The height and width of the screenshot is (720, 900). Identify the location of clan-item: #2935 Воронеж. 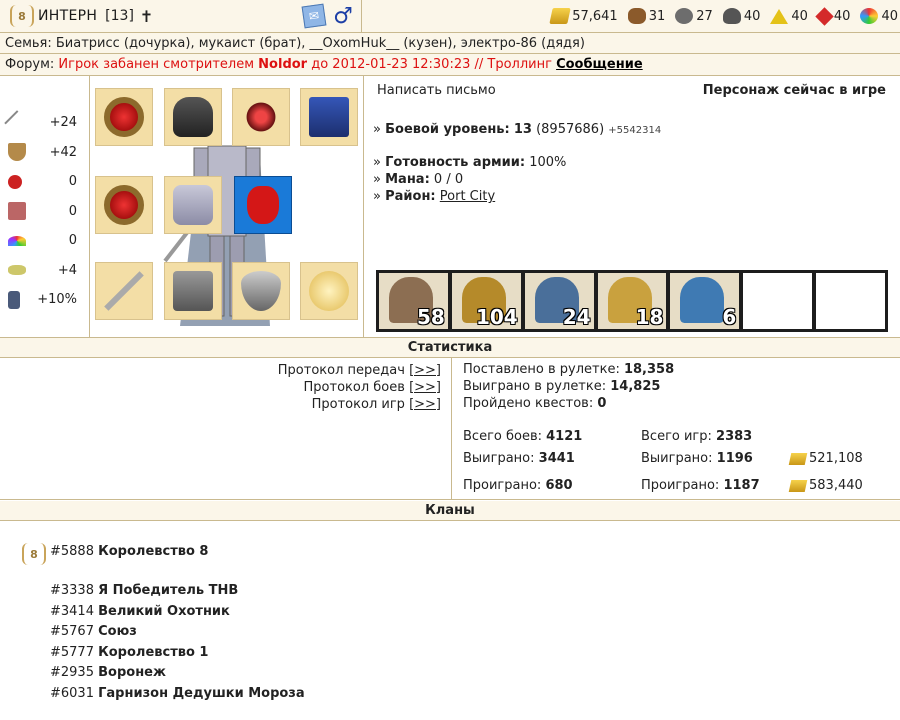
(108, 672).